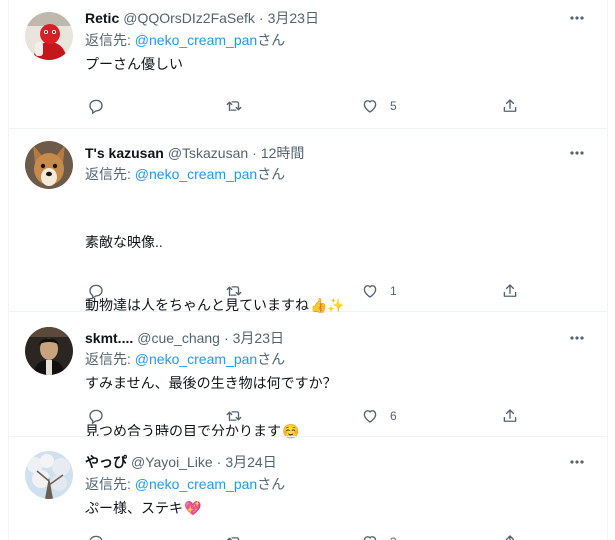 Image resolution: width=615 pixels, height=540 pixels. Describe the element at coordinates (379, 291) in the screenshot. I see `like-button: 1` at that location.